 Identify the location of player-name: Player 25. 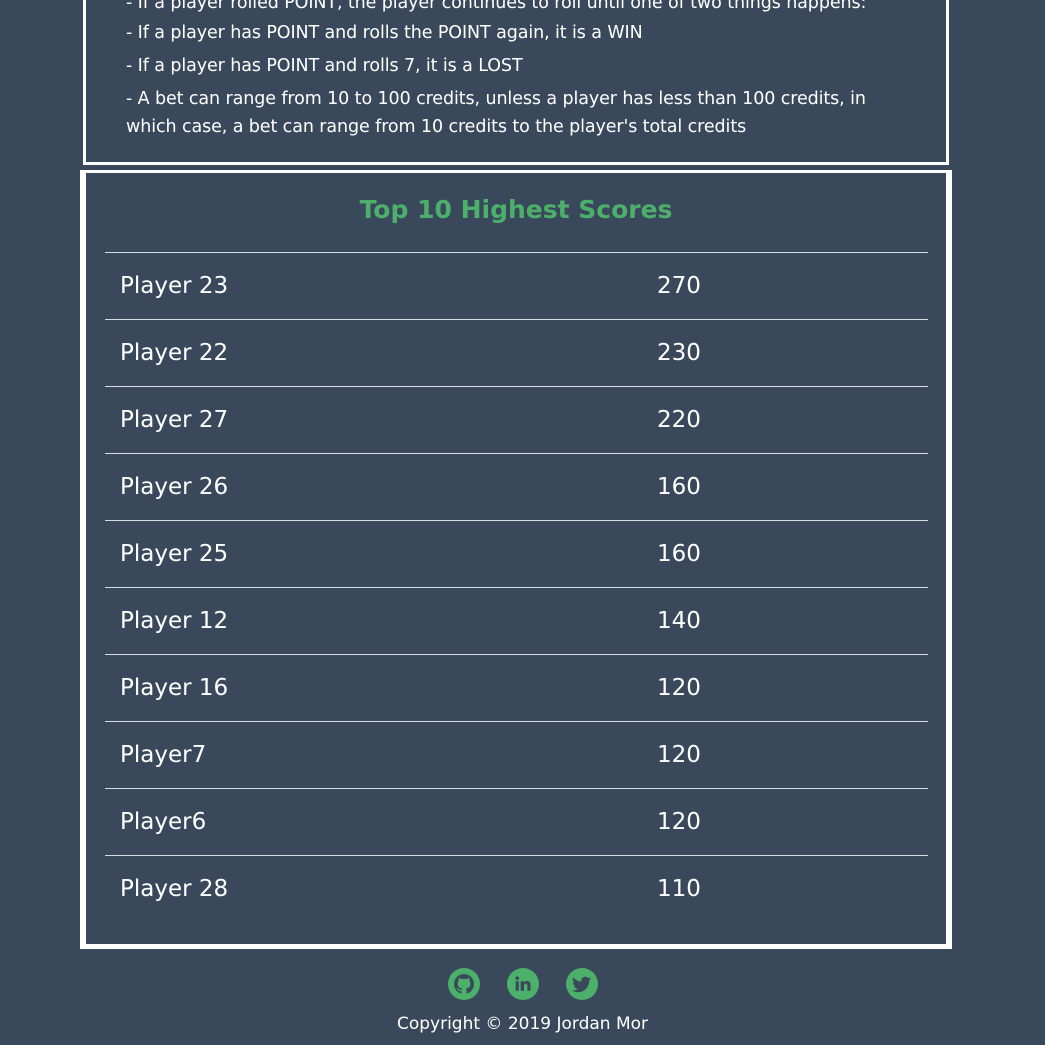
(174, 554).